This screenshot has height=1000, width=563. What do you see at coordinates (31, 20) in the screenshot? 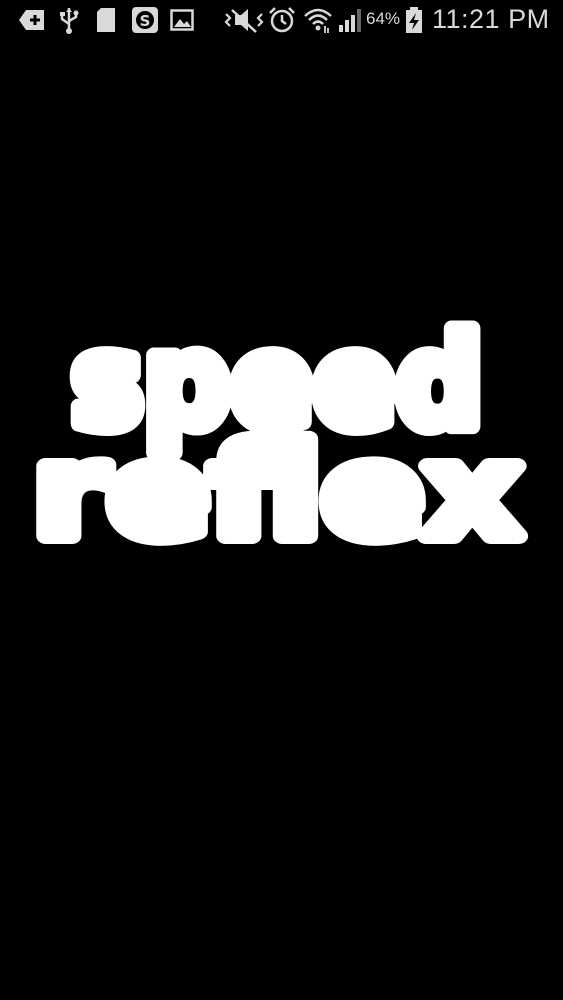
I see `add-notification-icon` at bounding box center [31, 20].